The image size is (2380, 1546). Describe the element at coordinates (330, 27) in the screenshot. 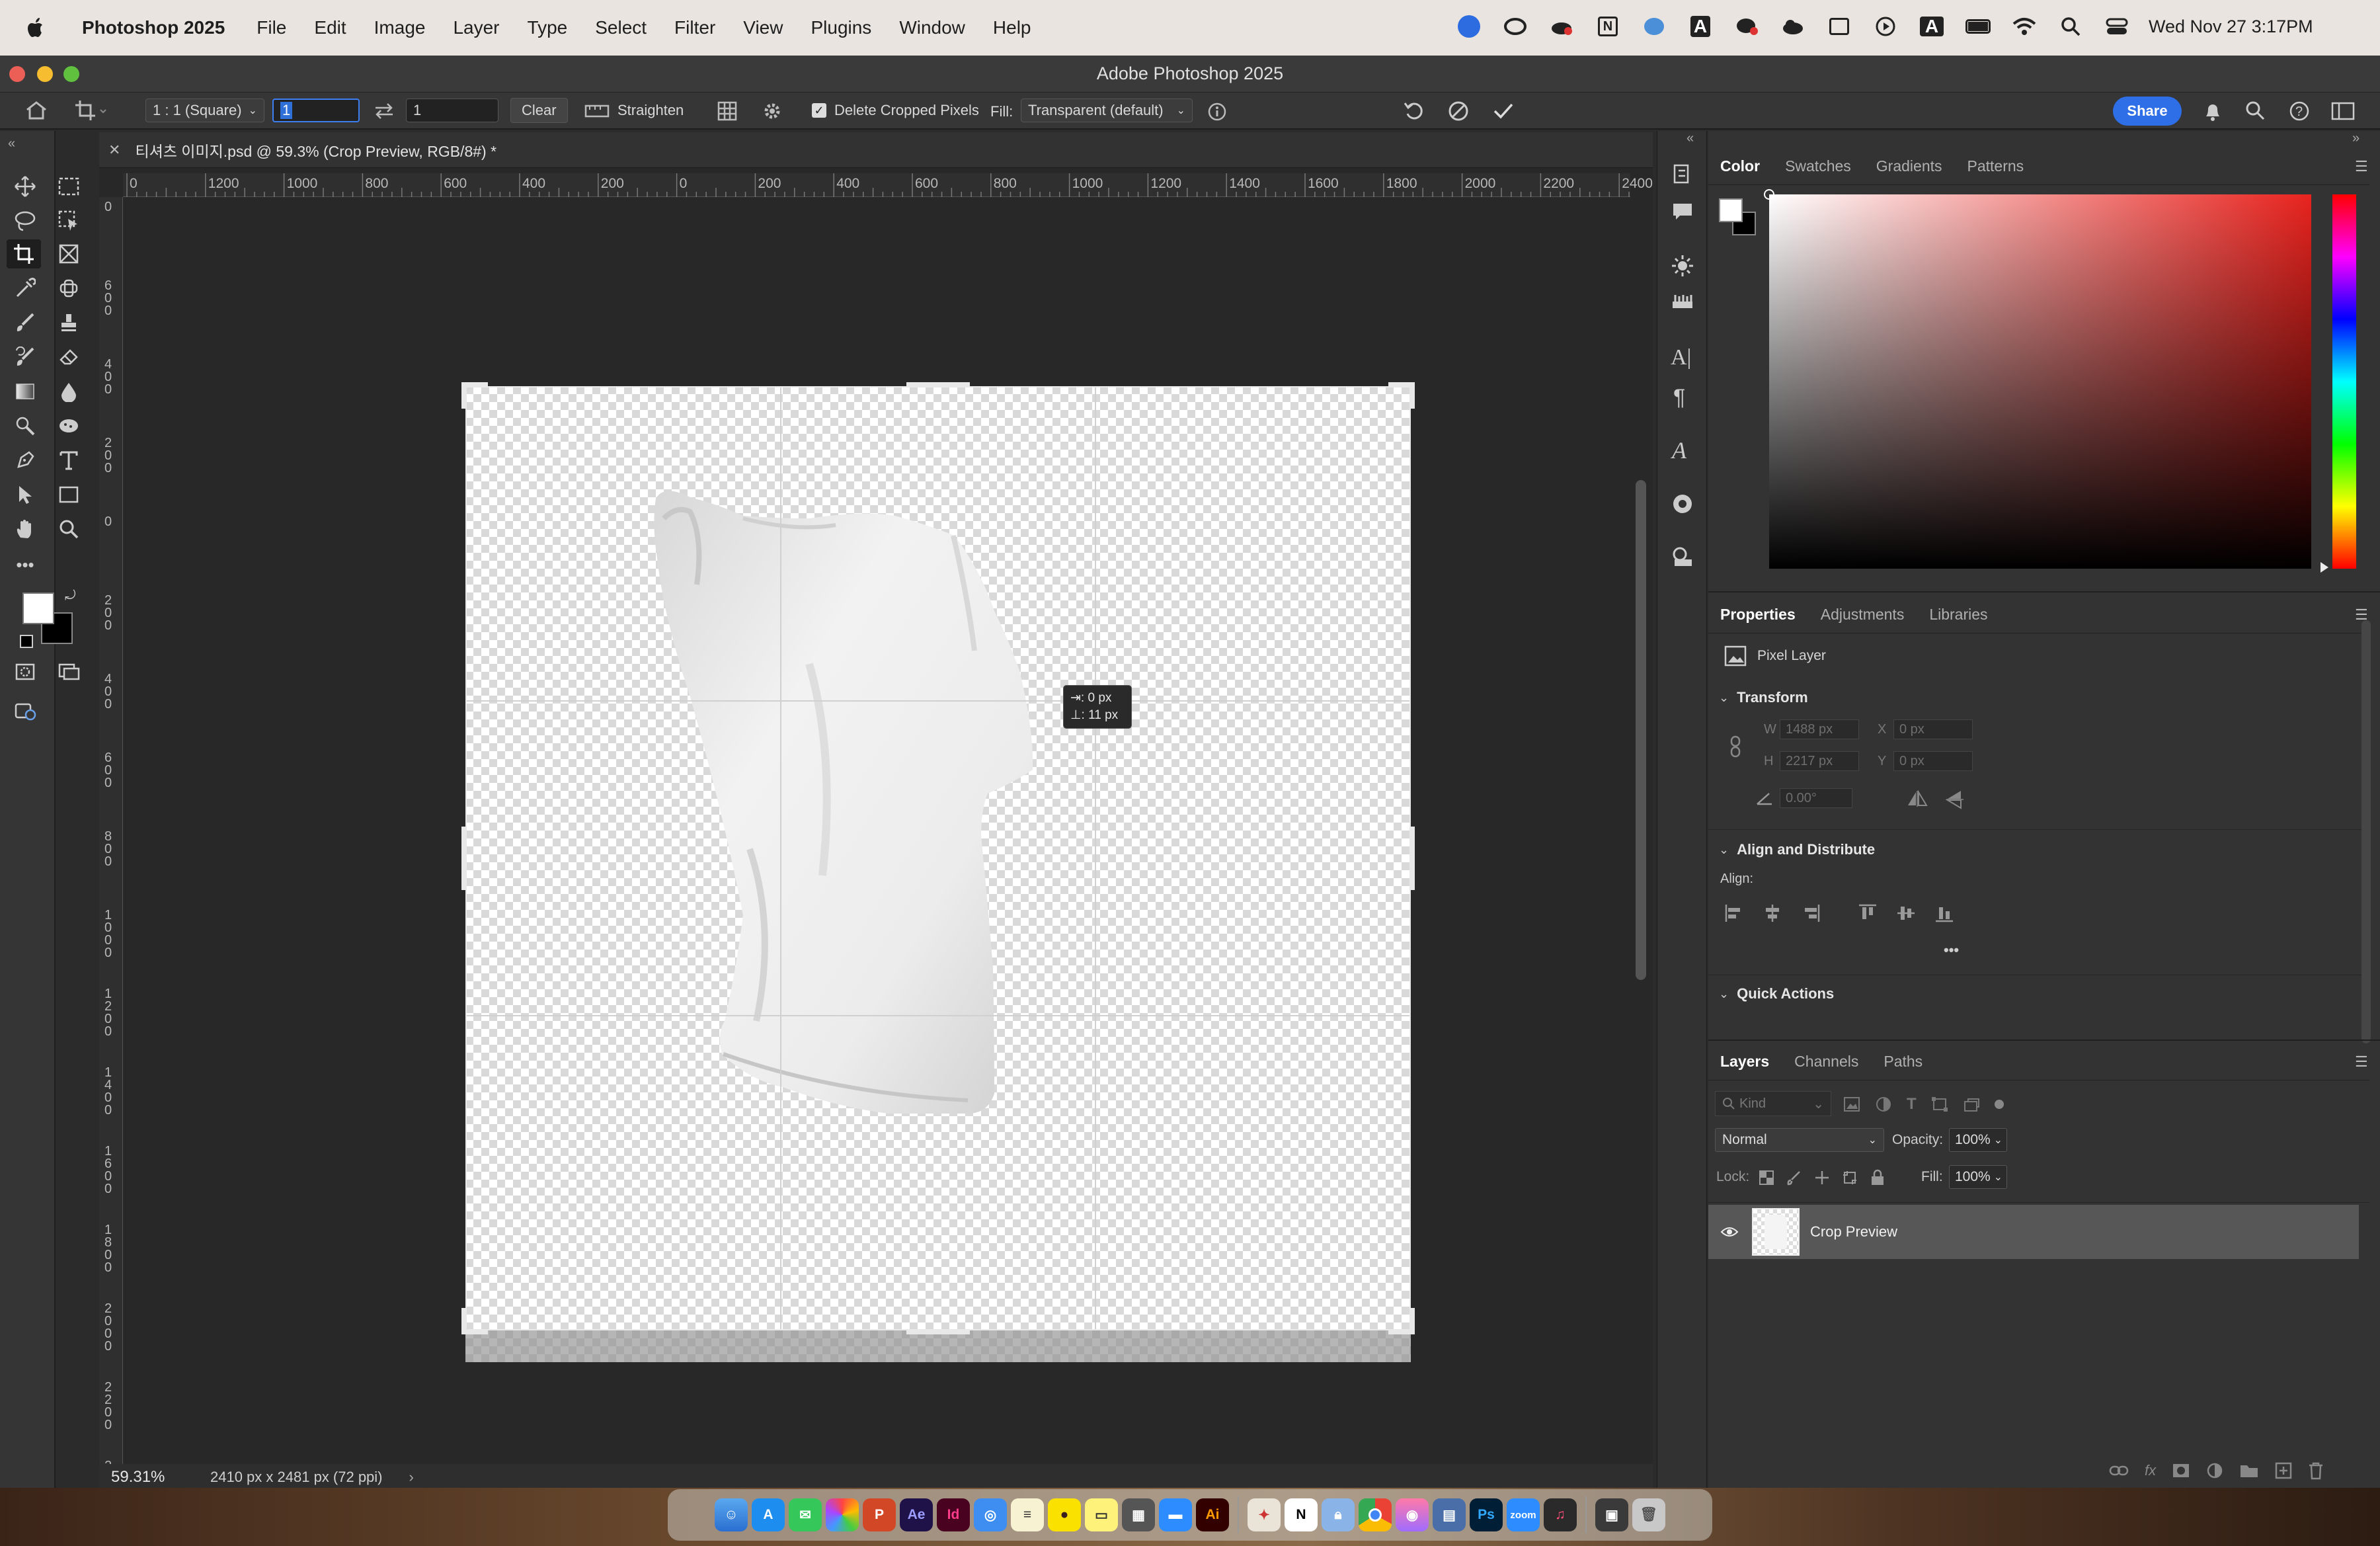

I see `menu-edit: Edit` at that location.